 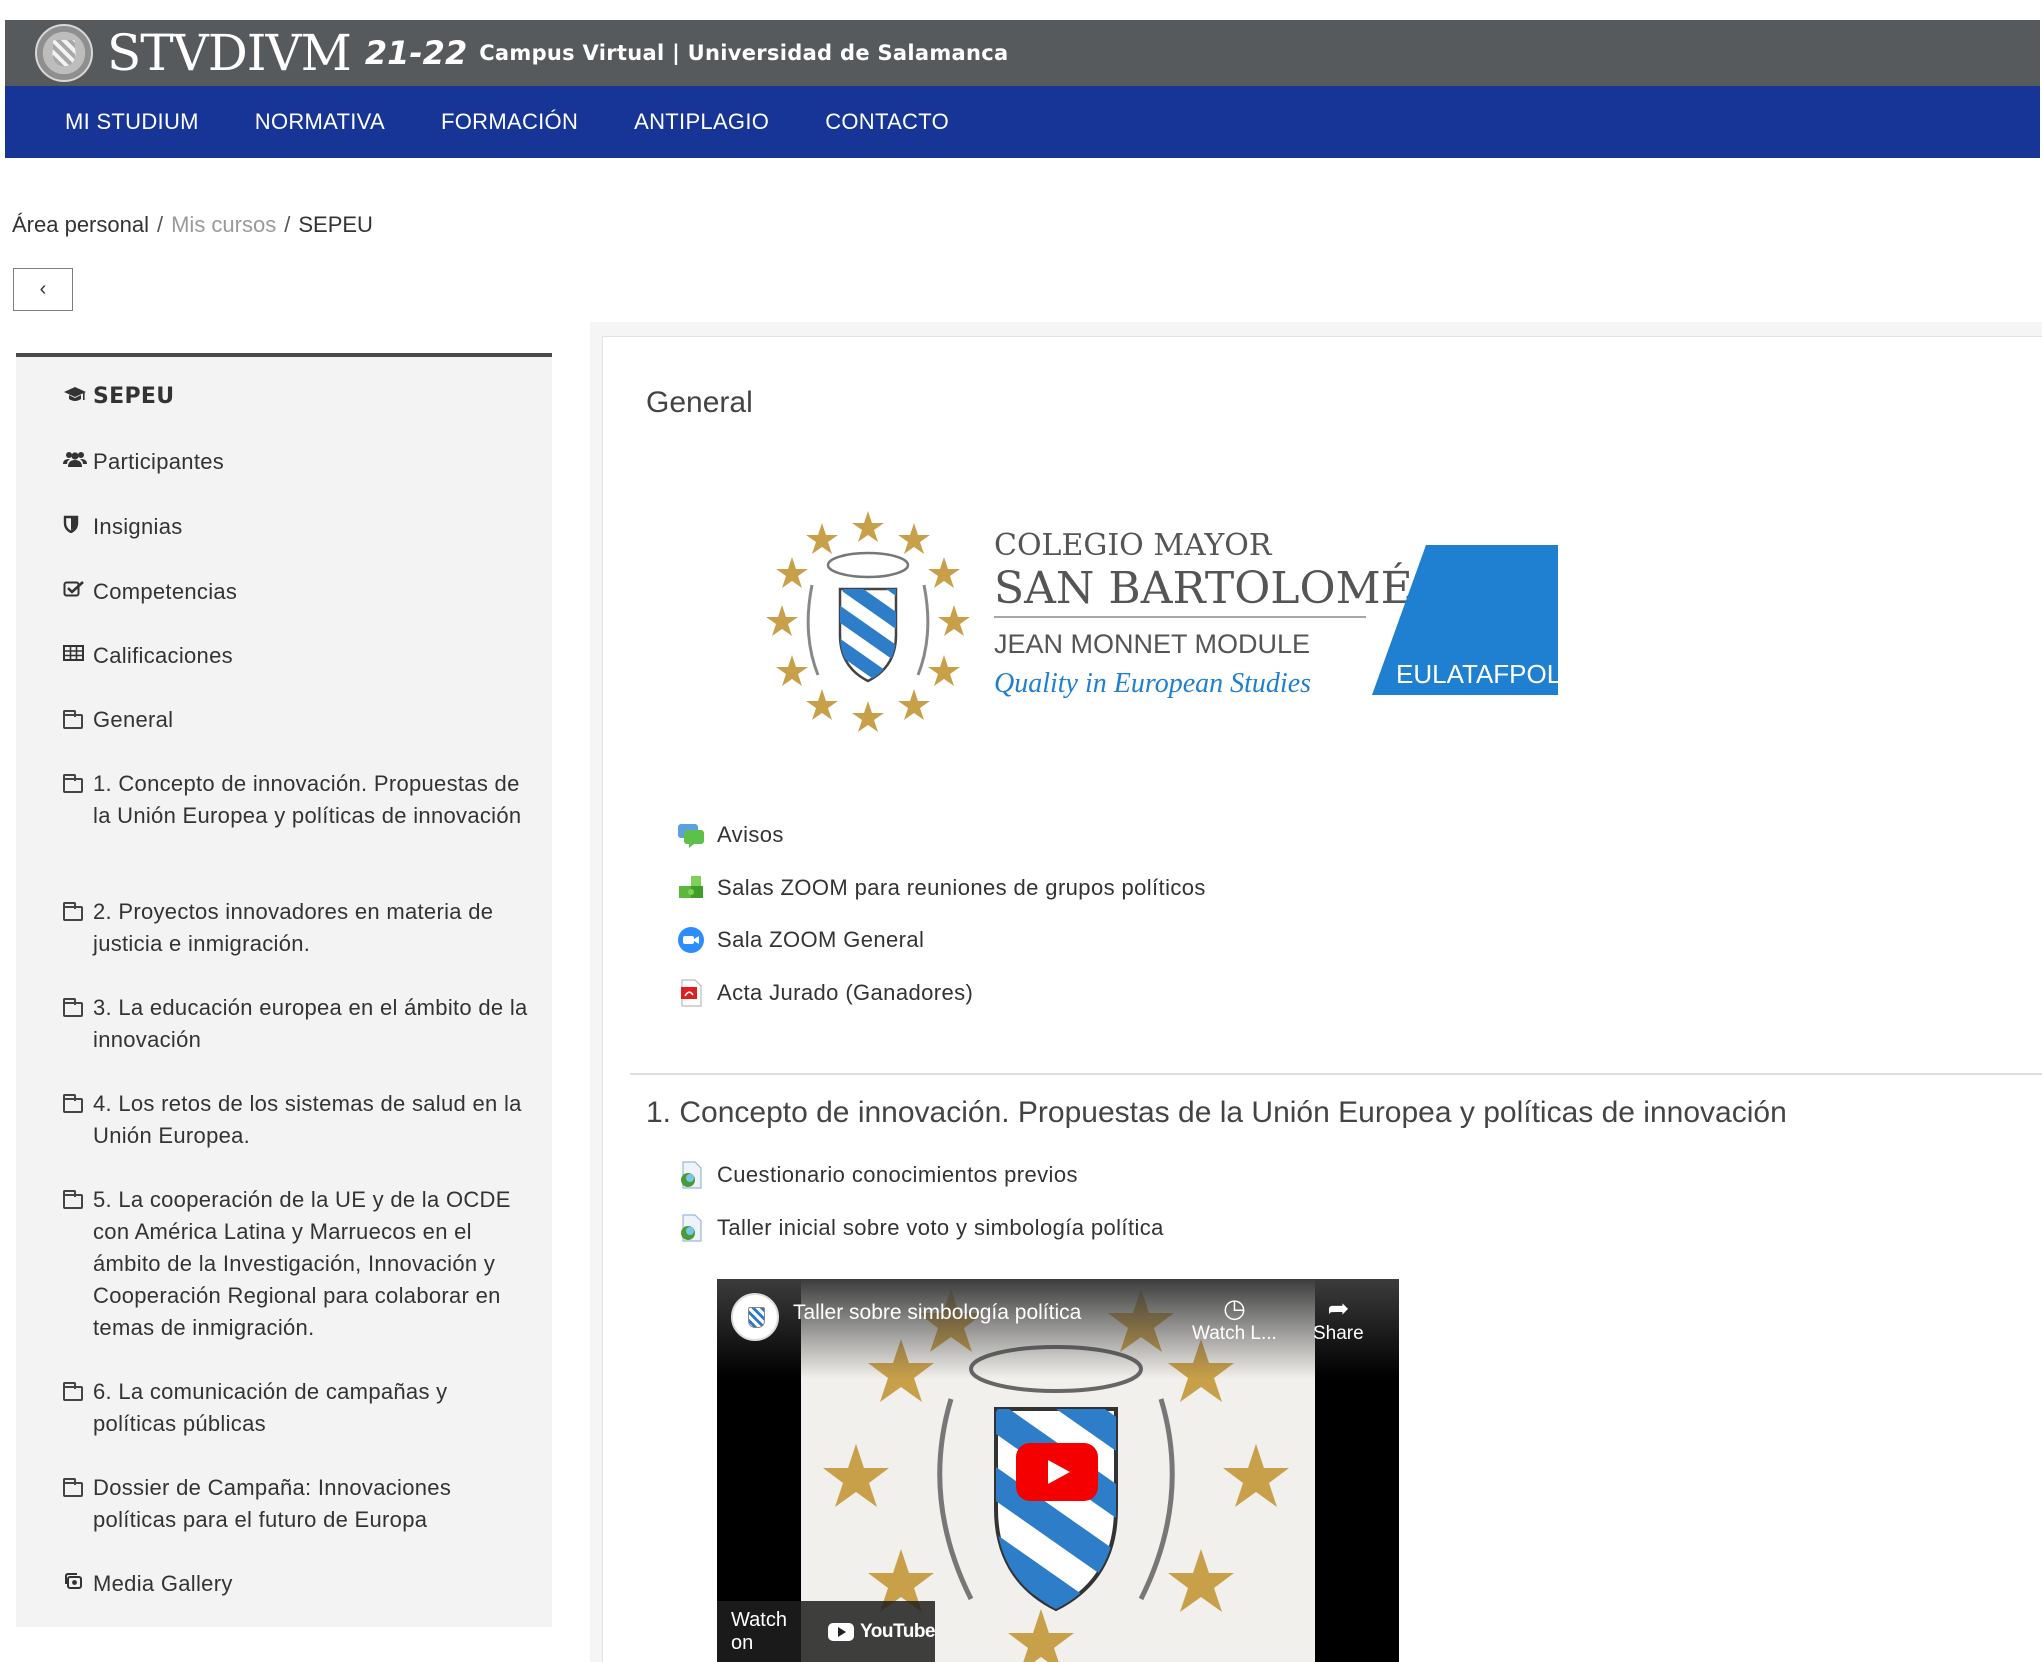 What do you see at coordinates (699, 402) in the screenshot?
I see `section-title-general: General` at bounding box center [699, 402].